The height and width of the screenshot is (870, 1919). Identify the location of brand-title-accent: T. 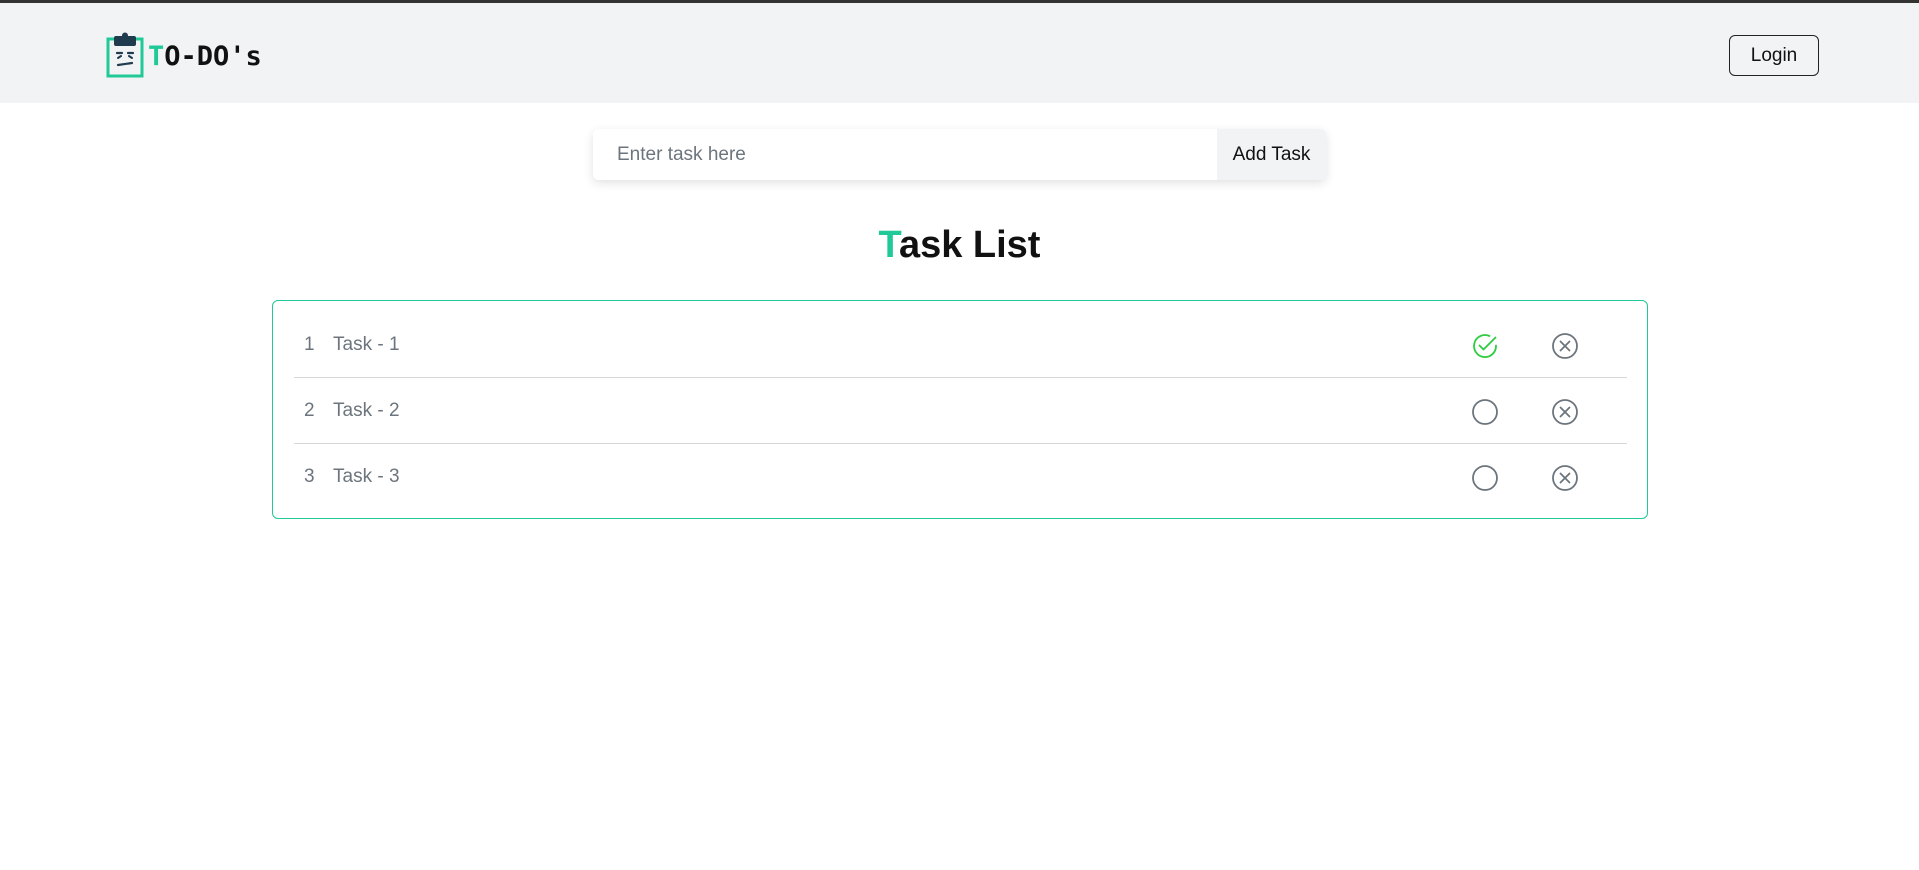
(156, 56).